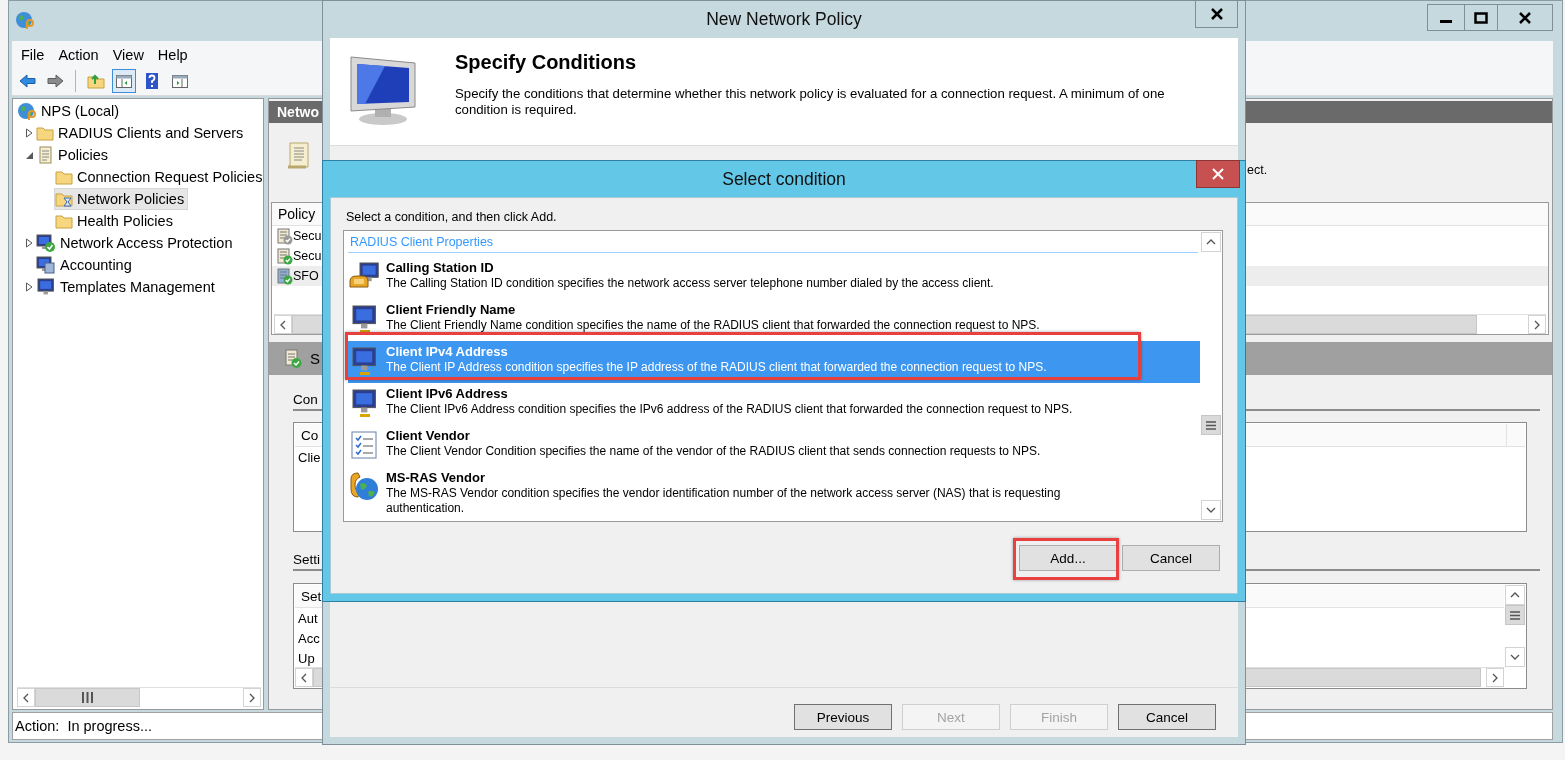  What do you see at coordinates (151, 133) in the screenshot?
I see `tree-item-label: RADIUS Clients and Servers` at bounding box center [151, 133].